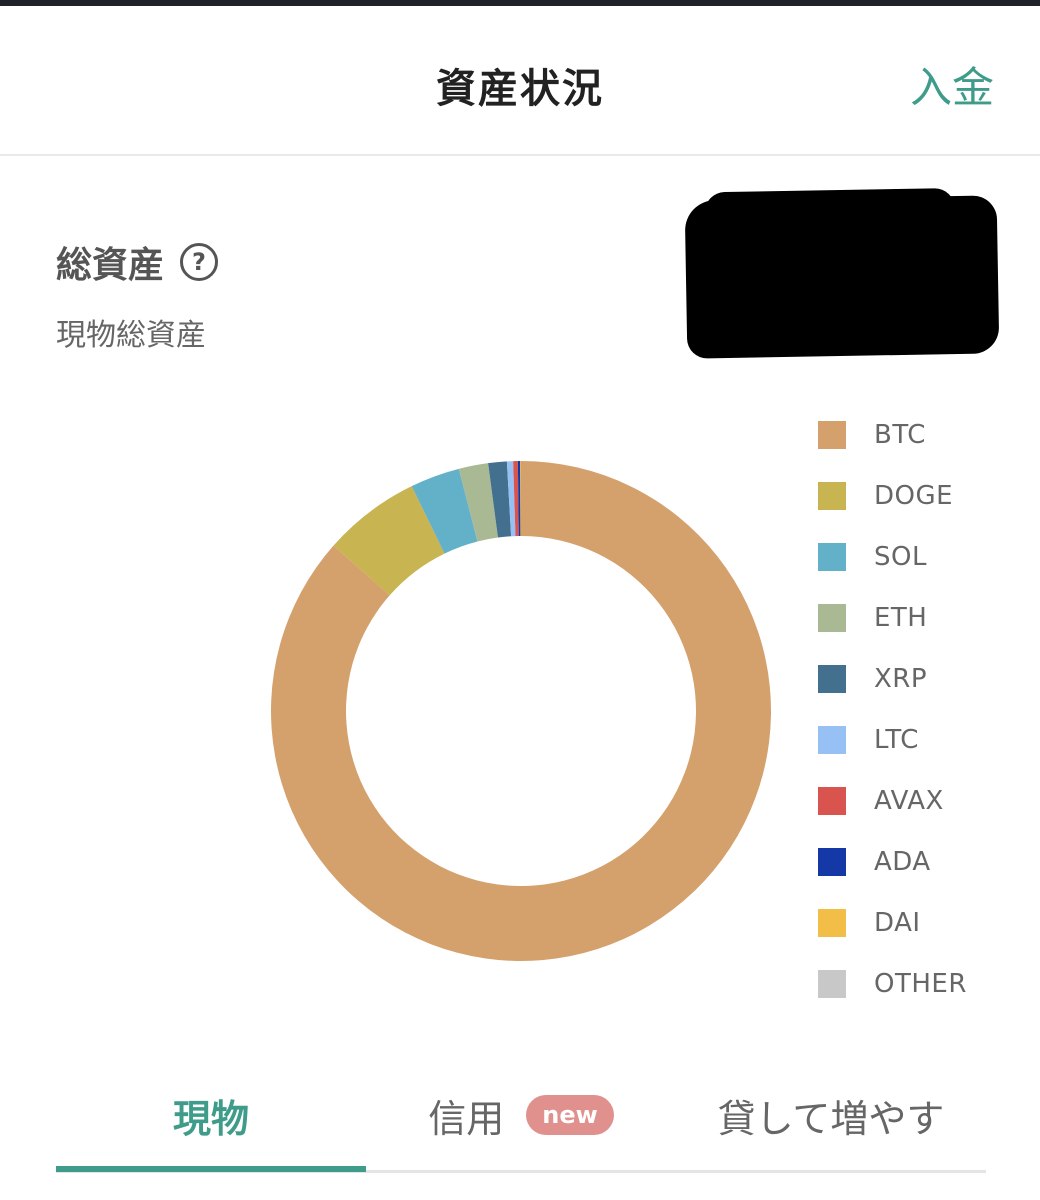  What do you see at coordinates (842, 277) in the screenshot?
I see `redacted-amount` at bounding box center [842, 277].